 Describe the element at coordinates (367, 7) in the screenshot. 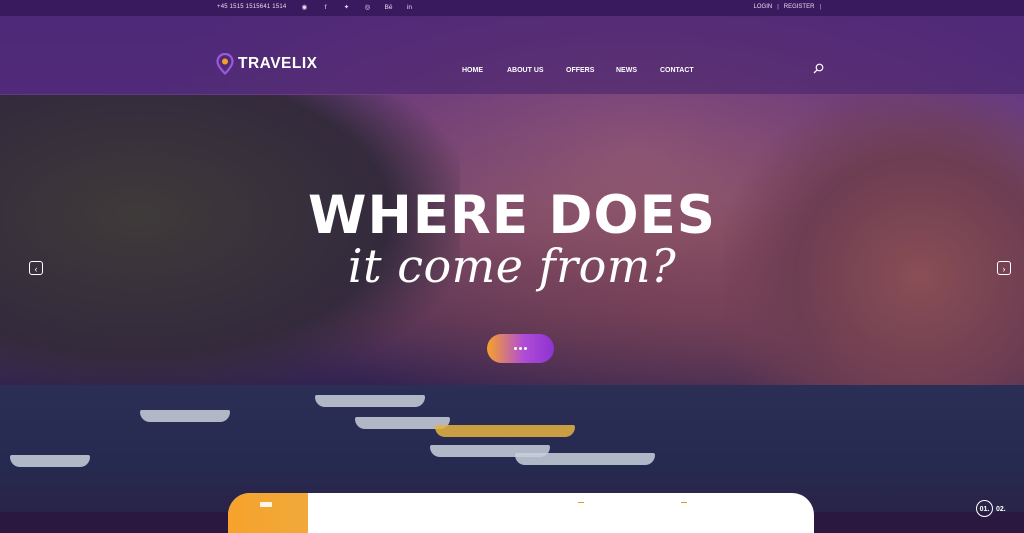

I see `dribbble-icon: ◎` at that location.